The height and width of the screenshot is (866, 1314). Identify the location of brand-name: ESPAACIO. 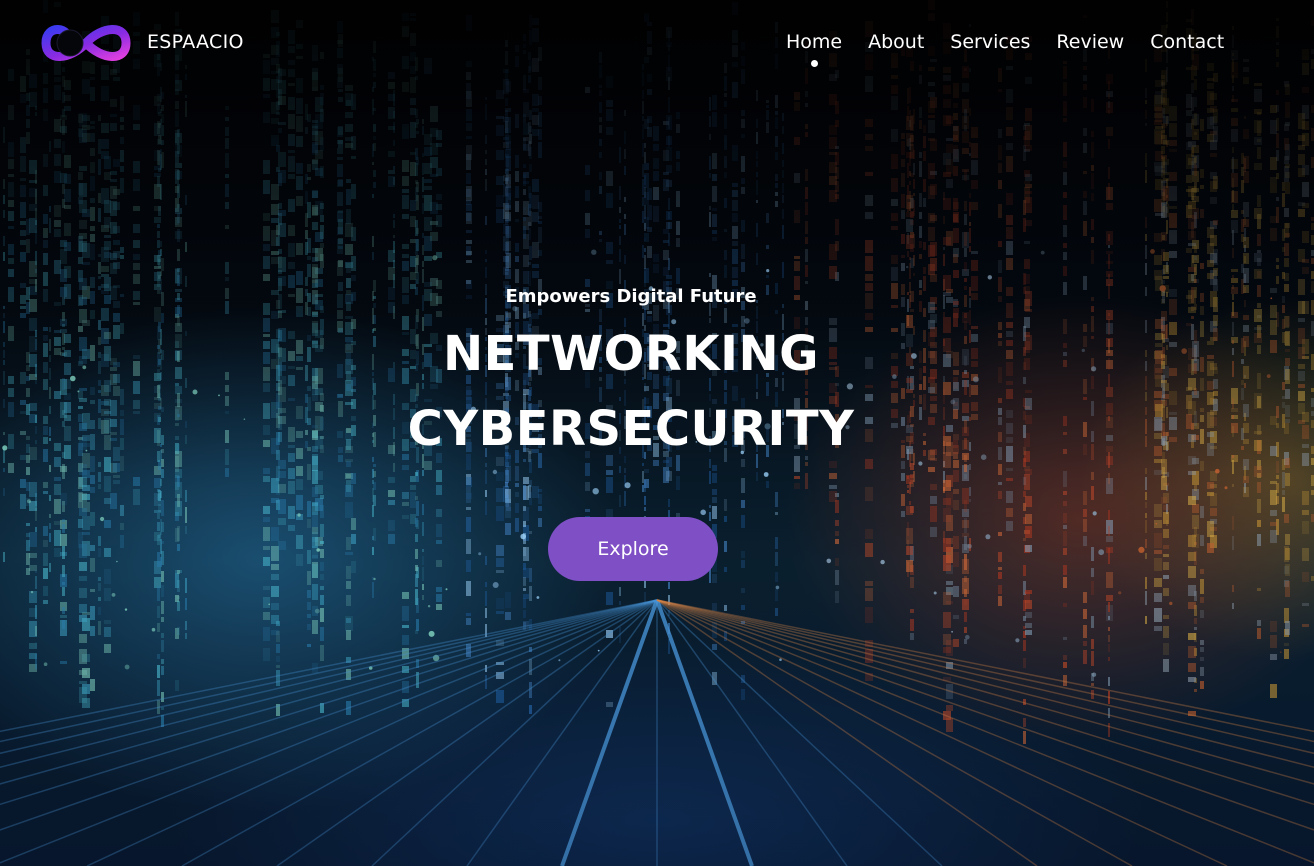
(195, 42).